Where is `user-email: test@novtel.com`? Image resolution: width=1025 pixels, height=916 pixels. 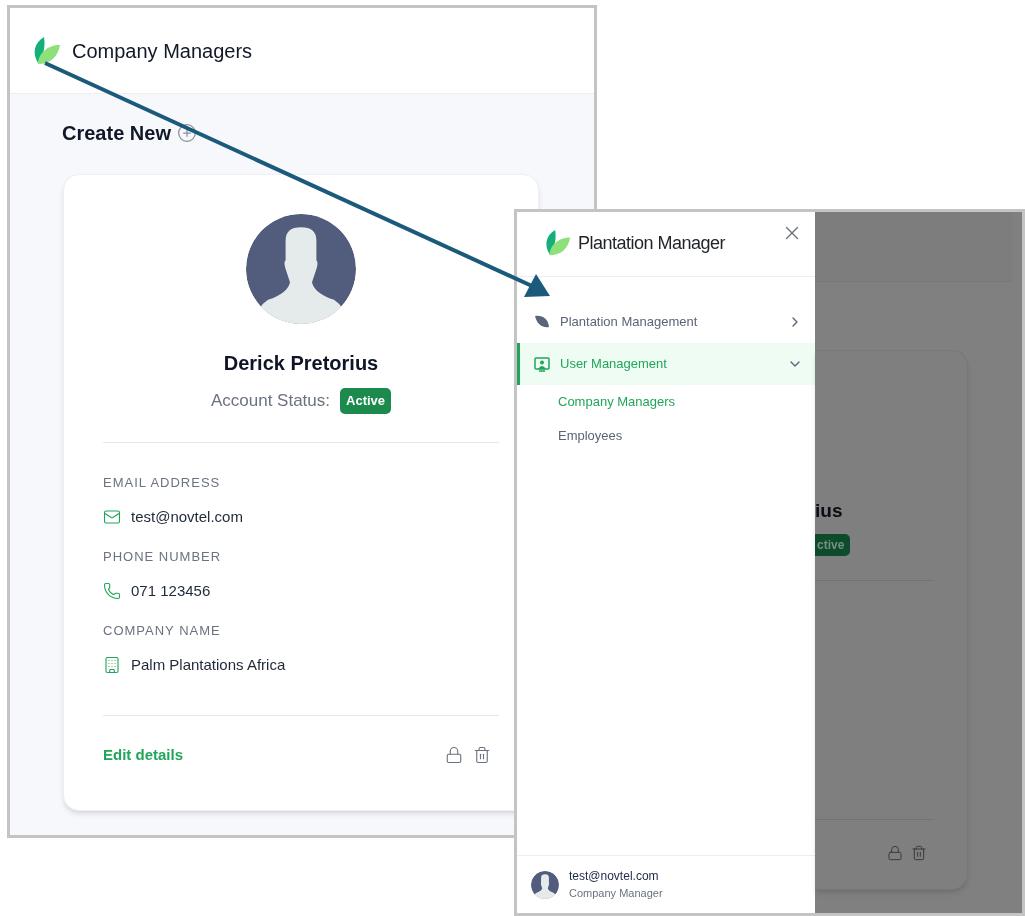
user-email: test@novtel.com is located at coordinates (614, 877).